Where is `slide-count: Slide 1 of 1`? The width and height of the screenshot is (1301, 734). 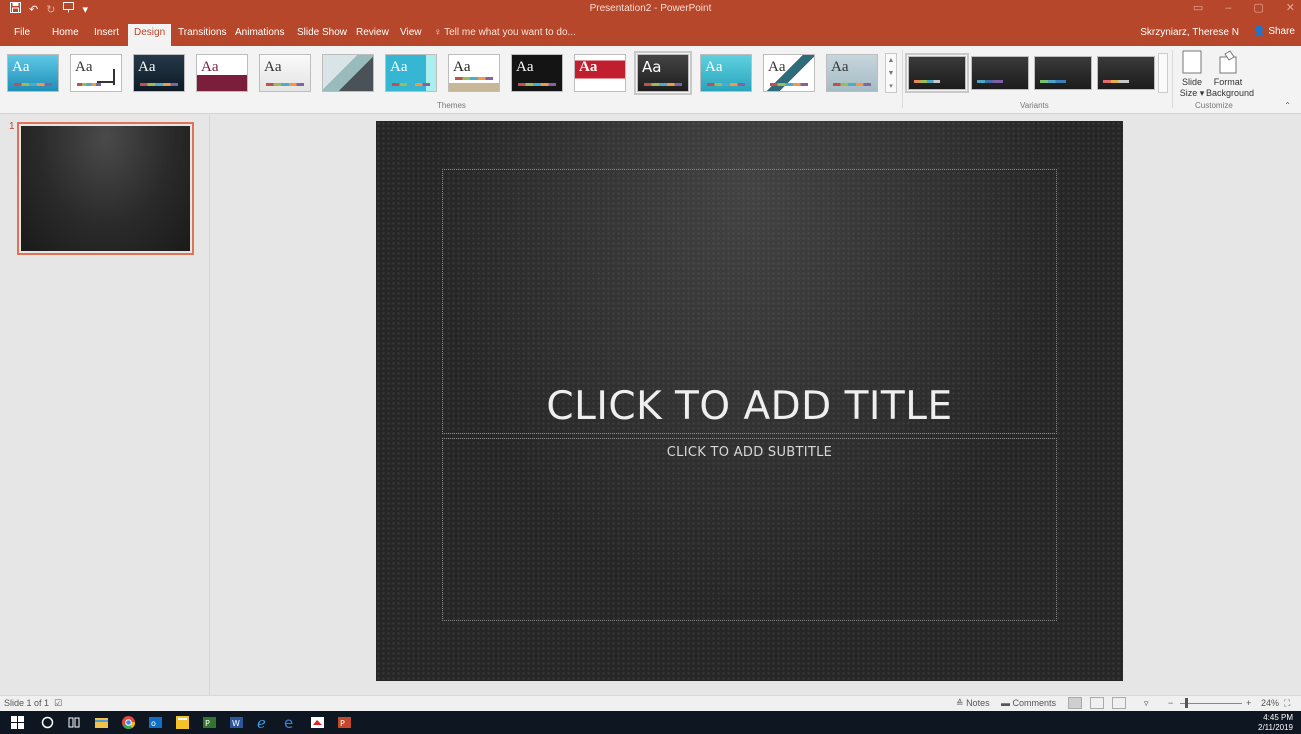 slide-count: Slide 1 of 1 is located at coordinates (27, 703).